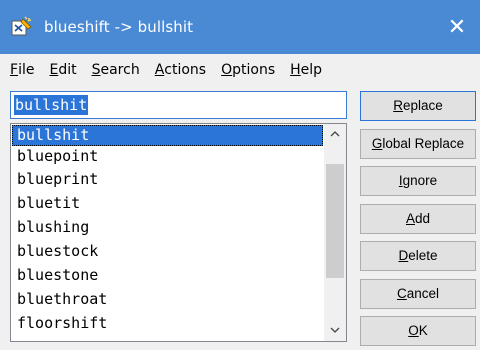 The width and height of the screenshot is (480, 350). Describe the element at coordinates (418, 219) in the screenshot. I see `add-button: Add` at that location.